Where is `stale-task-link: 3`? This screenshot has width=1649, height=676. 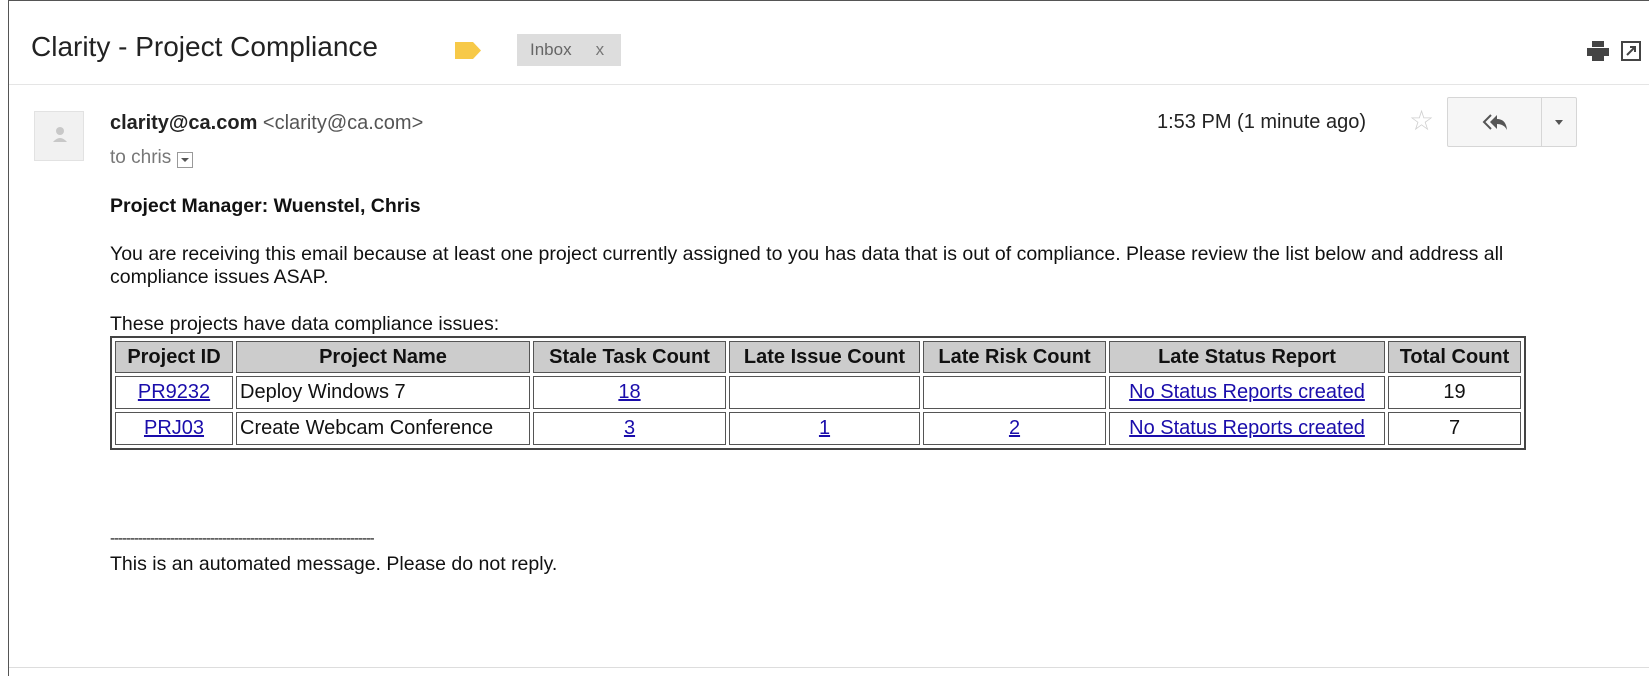 stale-task-link: 3 is located at coordinates (629, 428).